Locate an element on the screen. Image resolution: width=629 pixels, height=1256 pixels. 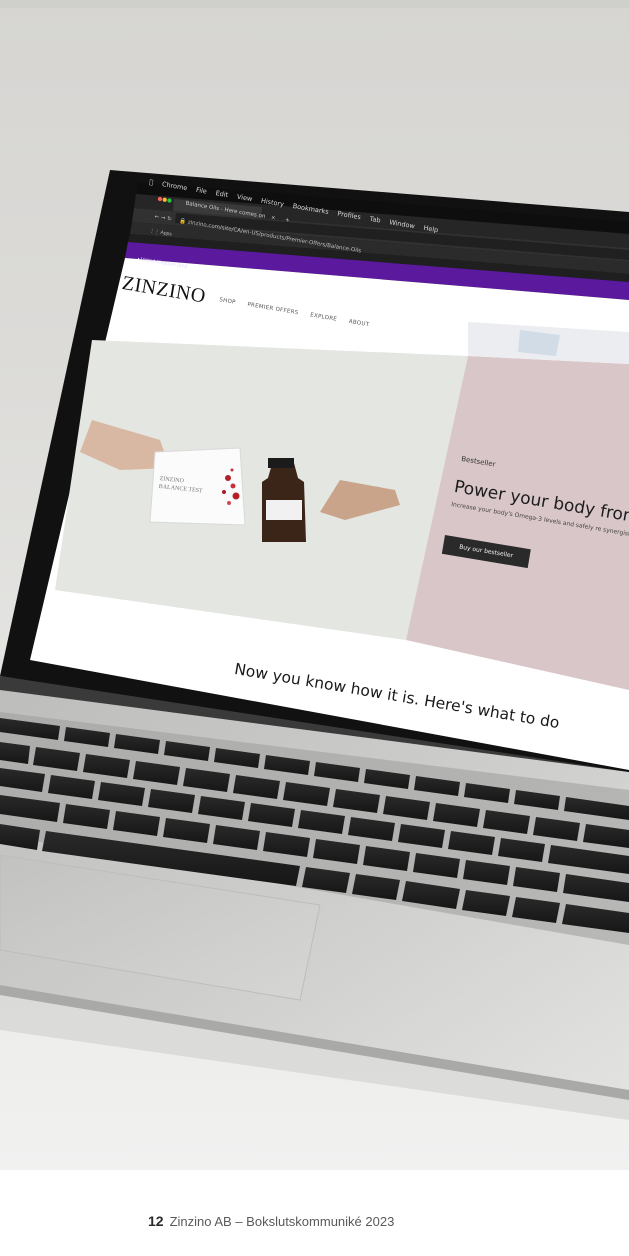
lock-icon: 🔒 is located at coordinates (182, 222).